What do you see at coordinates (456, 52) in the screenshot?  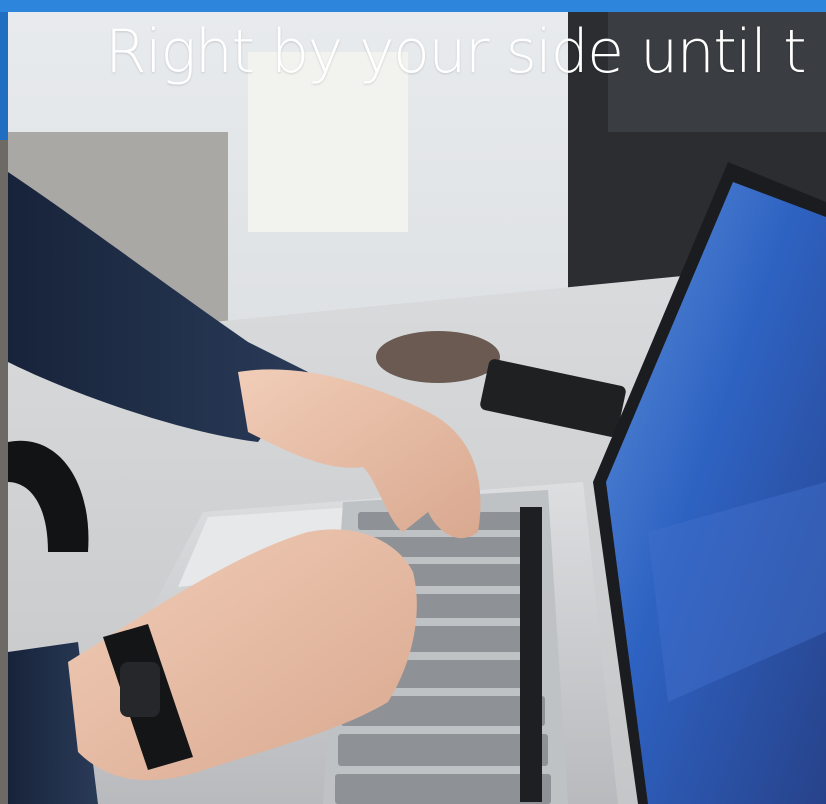 I see `banner-headline: Right by your side until t` at bounding box center [456, 52].